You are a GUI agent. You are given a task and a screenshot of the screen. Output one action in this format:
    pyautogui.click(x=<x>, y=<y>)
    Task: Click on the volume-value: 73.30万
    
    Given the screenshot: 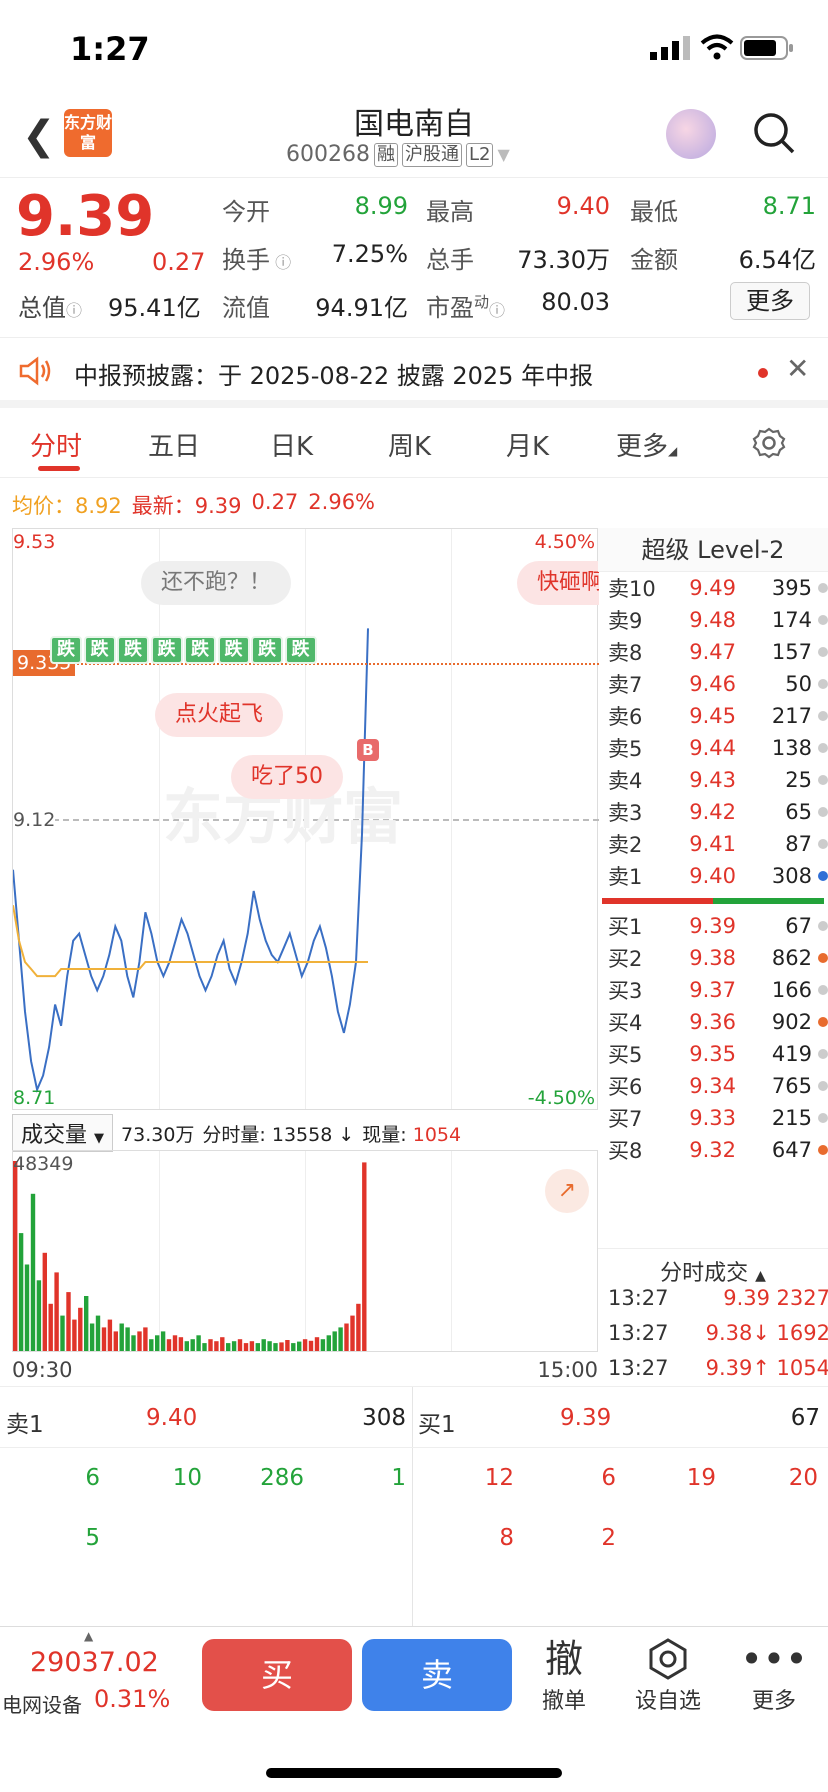 What is the action you would take?
    pyautogui.click(x=563, y=260)
    